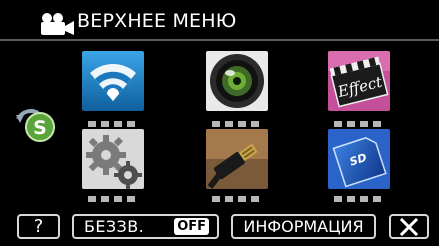 The height and width of the screenshot is (246, 439). I want to click on help-button: ?, so click(38, 226).